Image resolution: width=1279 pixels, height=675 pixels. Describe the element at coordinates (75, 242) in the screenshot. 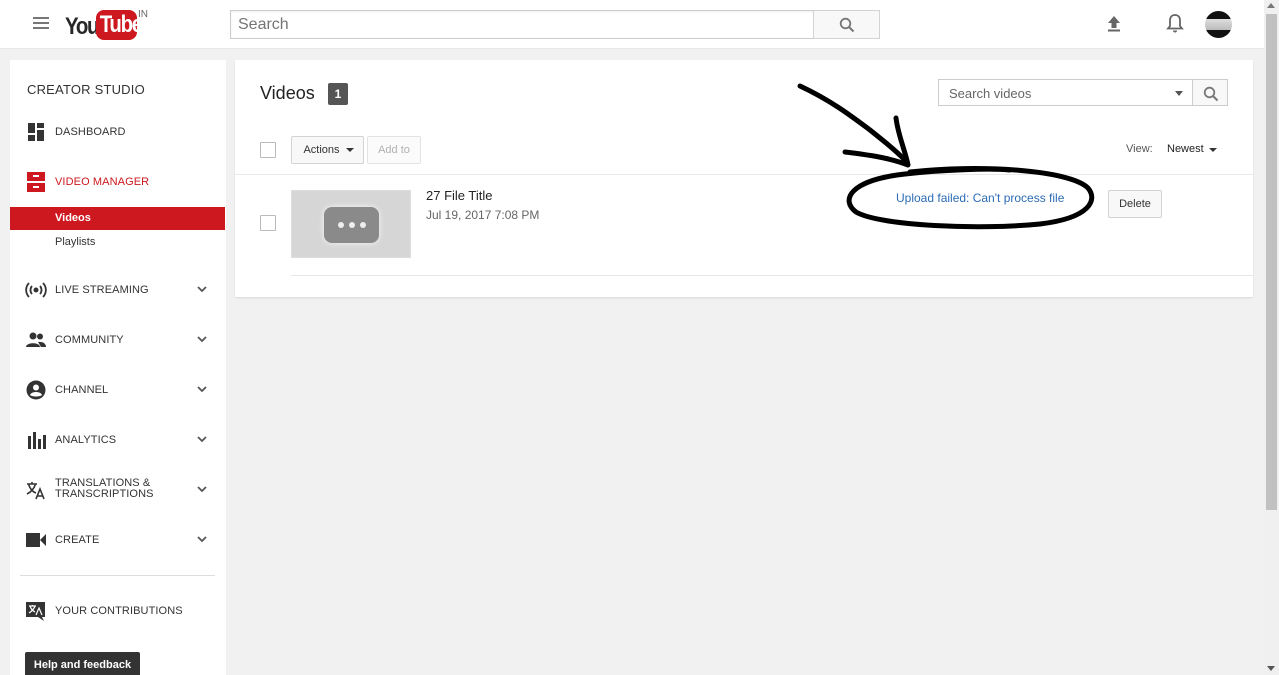

I see `sidebar-subitem-label: Playlists` at that location.